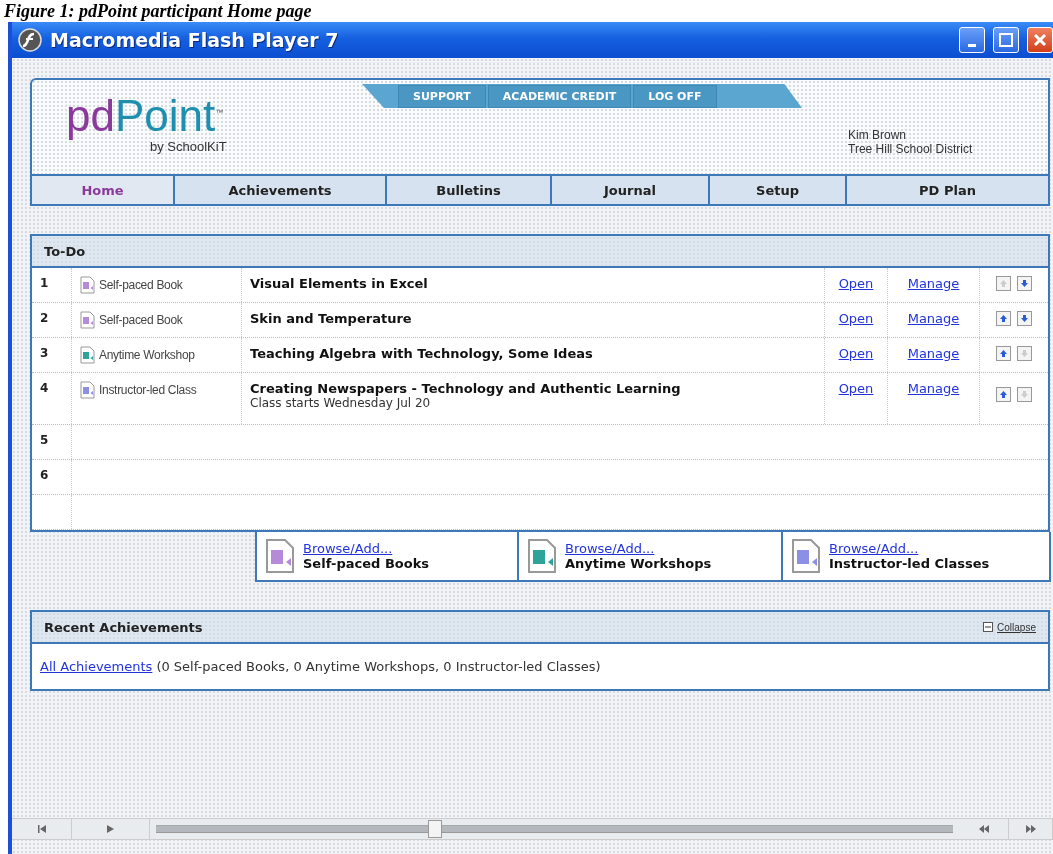 This screenshot has height=854, width=1053. I want to click on skip-back-icon, so click(41, 829).